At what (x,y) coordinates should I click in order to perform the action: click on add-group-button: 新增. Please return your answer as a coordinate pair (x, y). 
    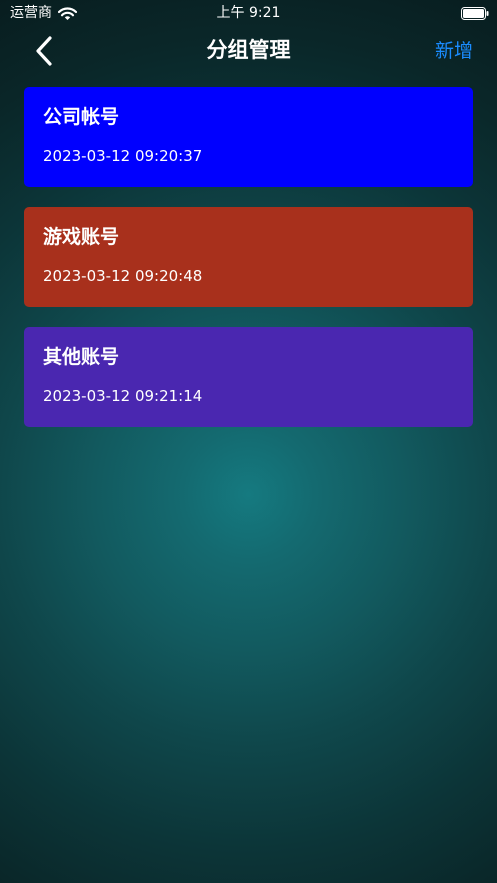
    Looking at the image, I should click on (454, 51).